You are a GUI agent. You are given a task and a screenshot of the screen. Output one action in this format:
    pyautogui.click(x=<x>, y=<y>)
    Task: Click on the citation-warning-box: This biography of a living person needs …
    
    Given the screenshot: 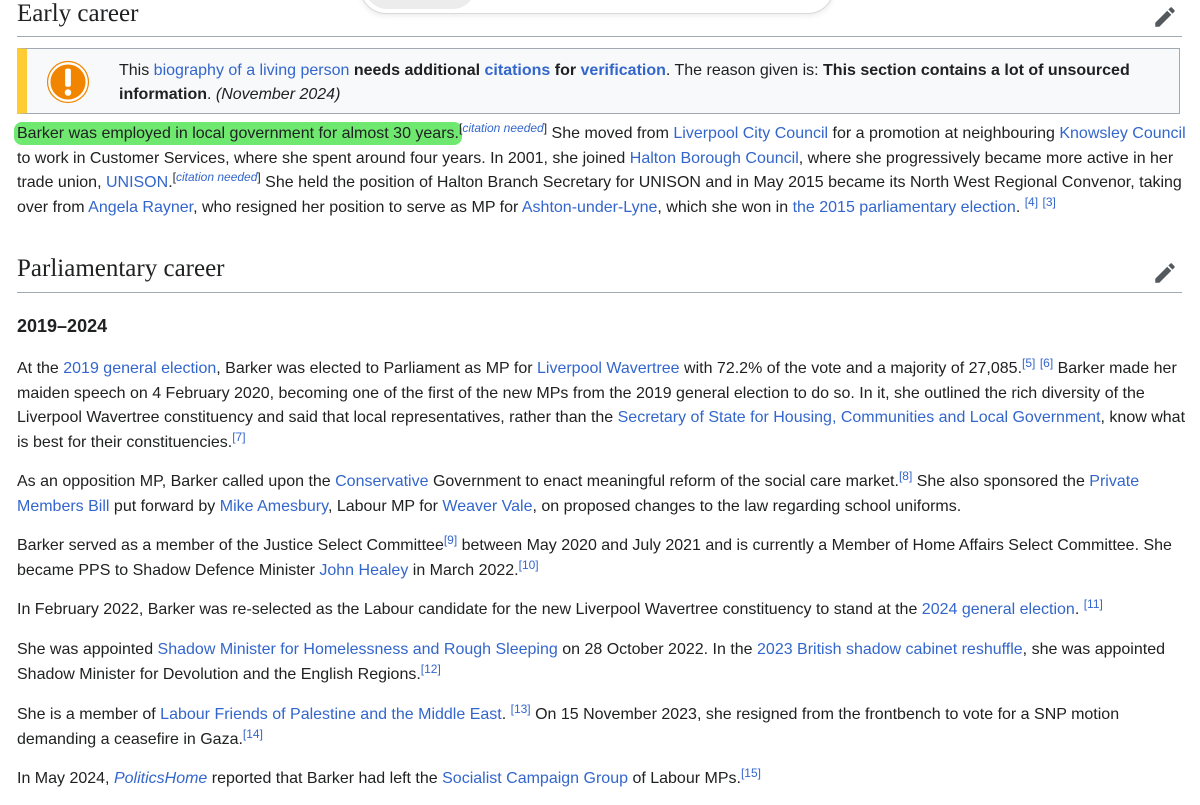 What is the action you would take?
    pyautogui.click(x=598, y=81)
    